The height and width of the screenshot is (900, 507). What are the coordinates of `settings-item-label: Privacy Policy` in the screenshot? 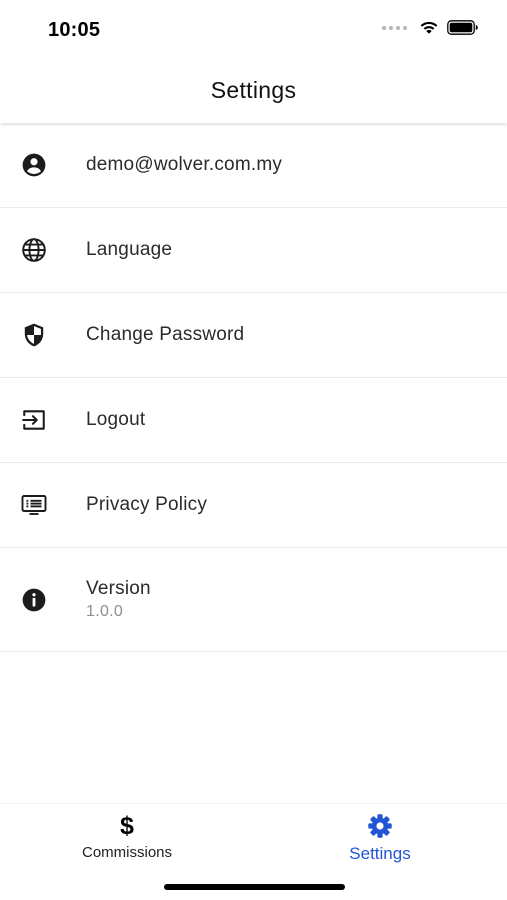 It's located at (147, 504).